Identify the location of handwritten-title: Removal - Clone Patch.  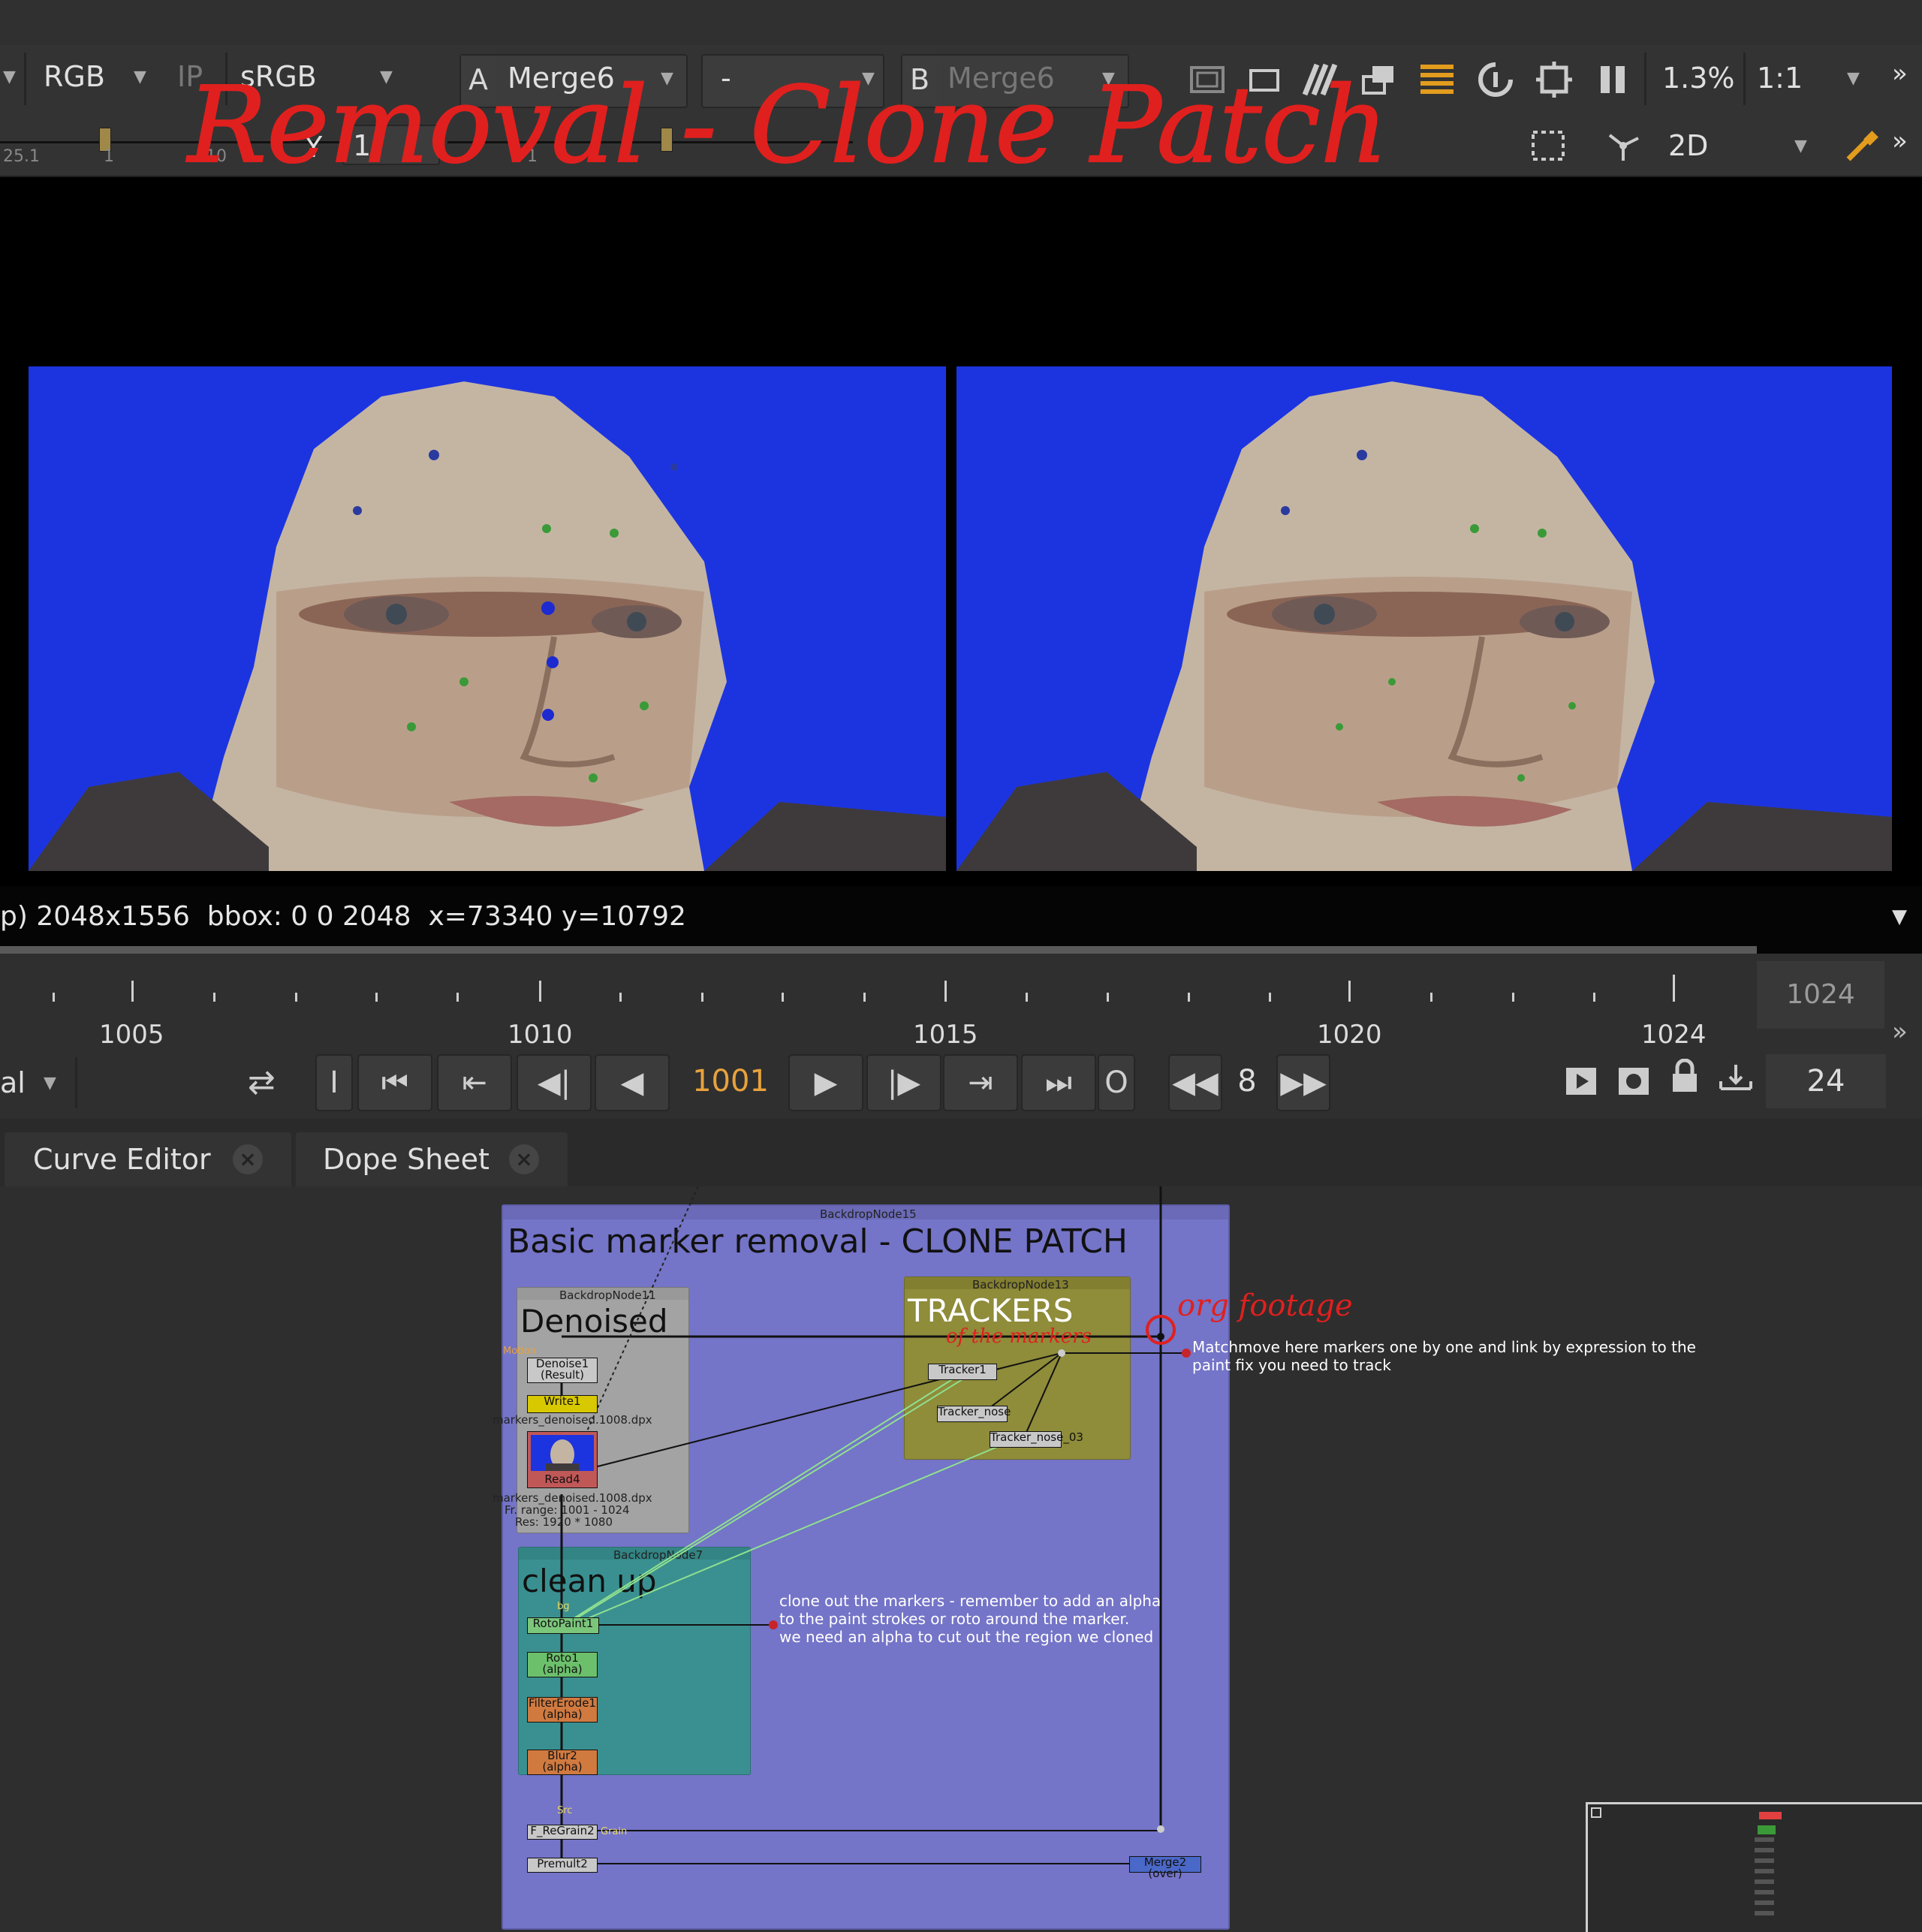
(786, 126).